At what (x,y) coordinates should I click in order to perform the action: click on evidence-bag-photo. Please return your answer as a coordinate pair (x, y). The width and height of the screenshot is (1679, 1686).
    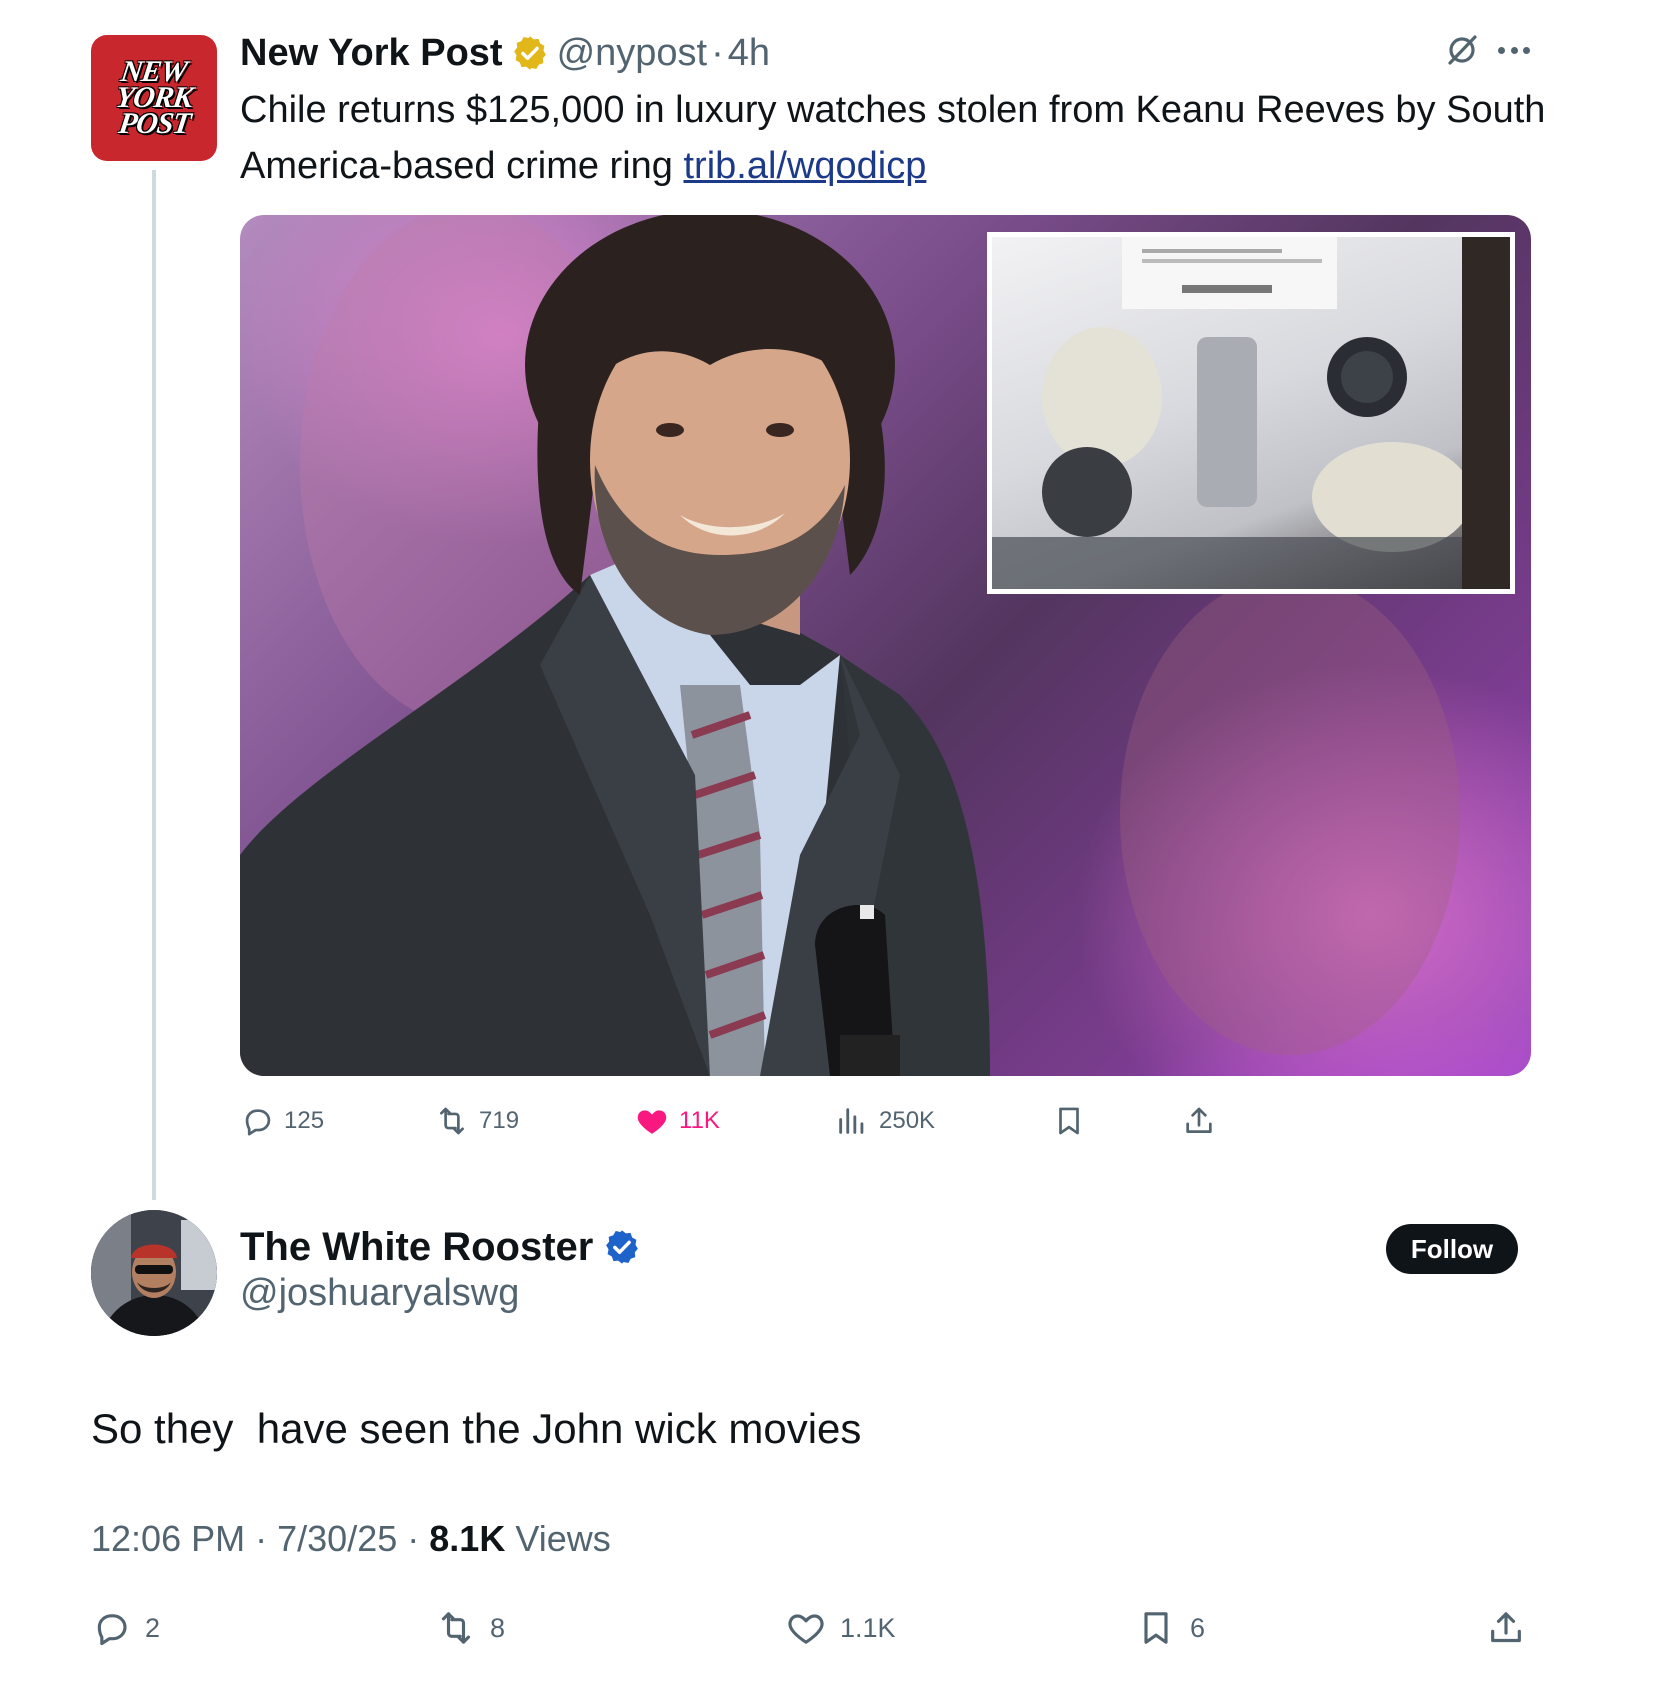
    Looking at the image, I should click on (1251, 413).